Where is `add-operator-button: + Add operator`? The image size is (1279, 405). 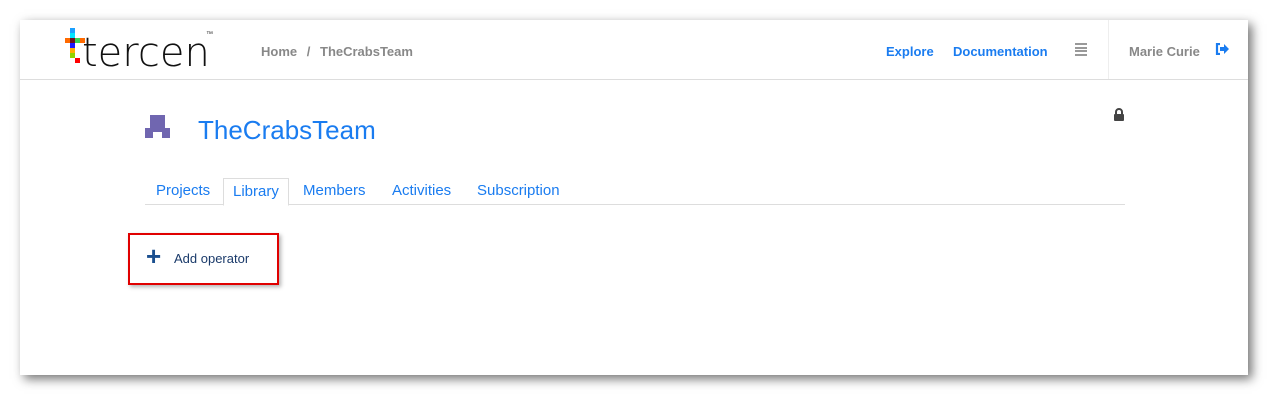 add-operator-button: + Add operator is located at coordinates (203, 259).